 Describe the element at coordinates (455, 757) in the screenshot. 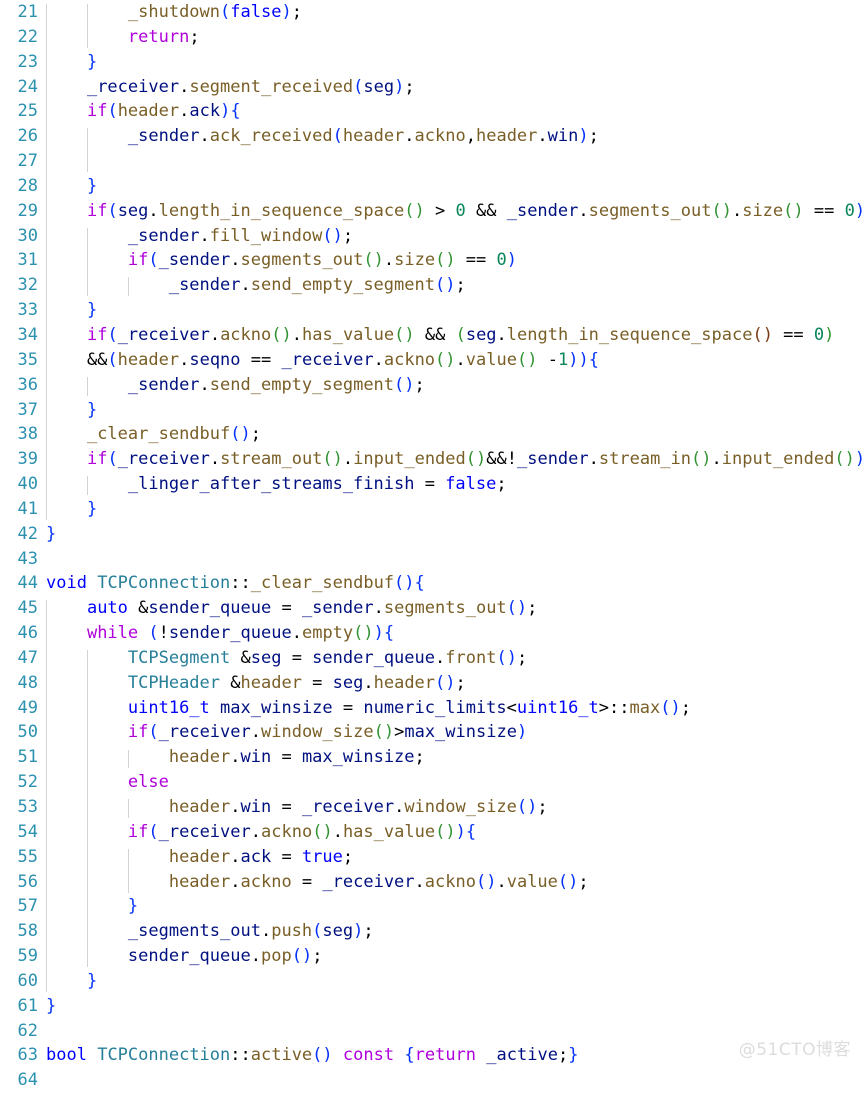

I see `code-text: header.win = max_winsize;` at that location.